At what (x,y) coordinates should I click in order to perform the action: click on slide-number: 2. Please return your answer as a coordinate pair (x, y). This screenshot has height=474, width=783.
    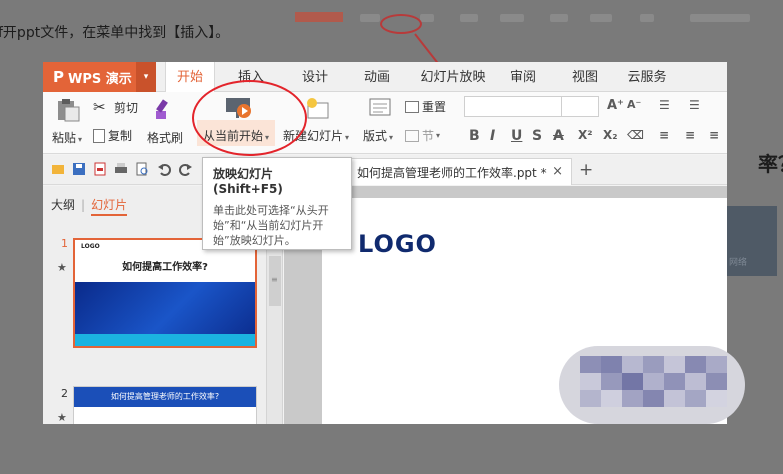
    Looking at the image, I should click on (64, 393).